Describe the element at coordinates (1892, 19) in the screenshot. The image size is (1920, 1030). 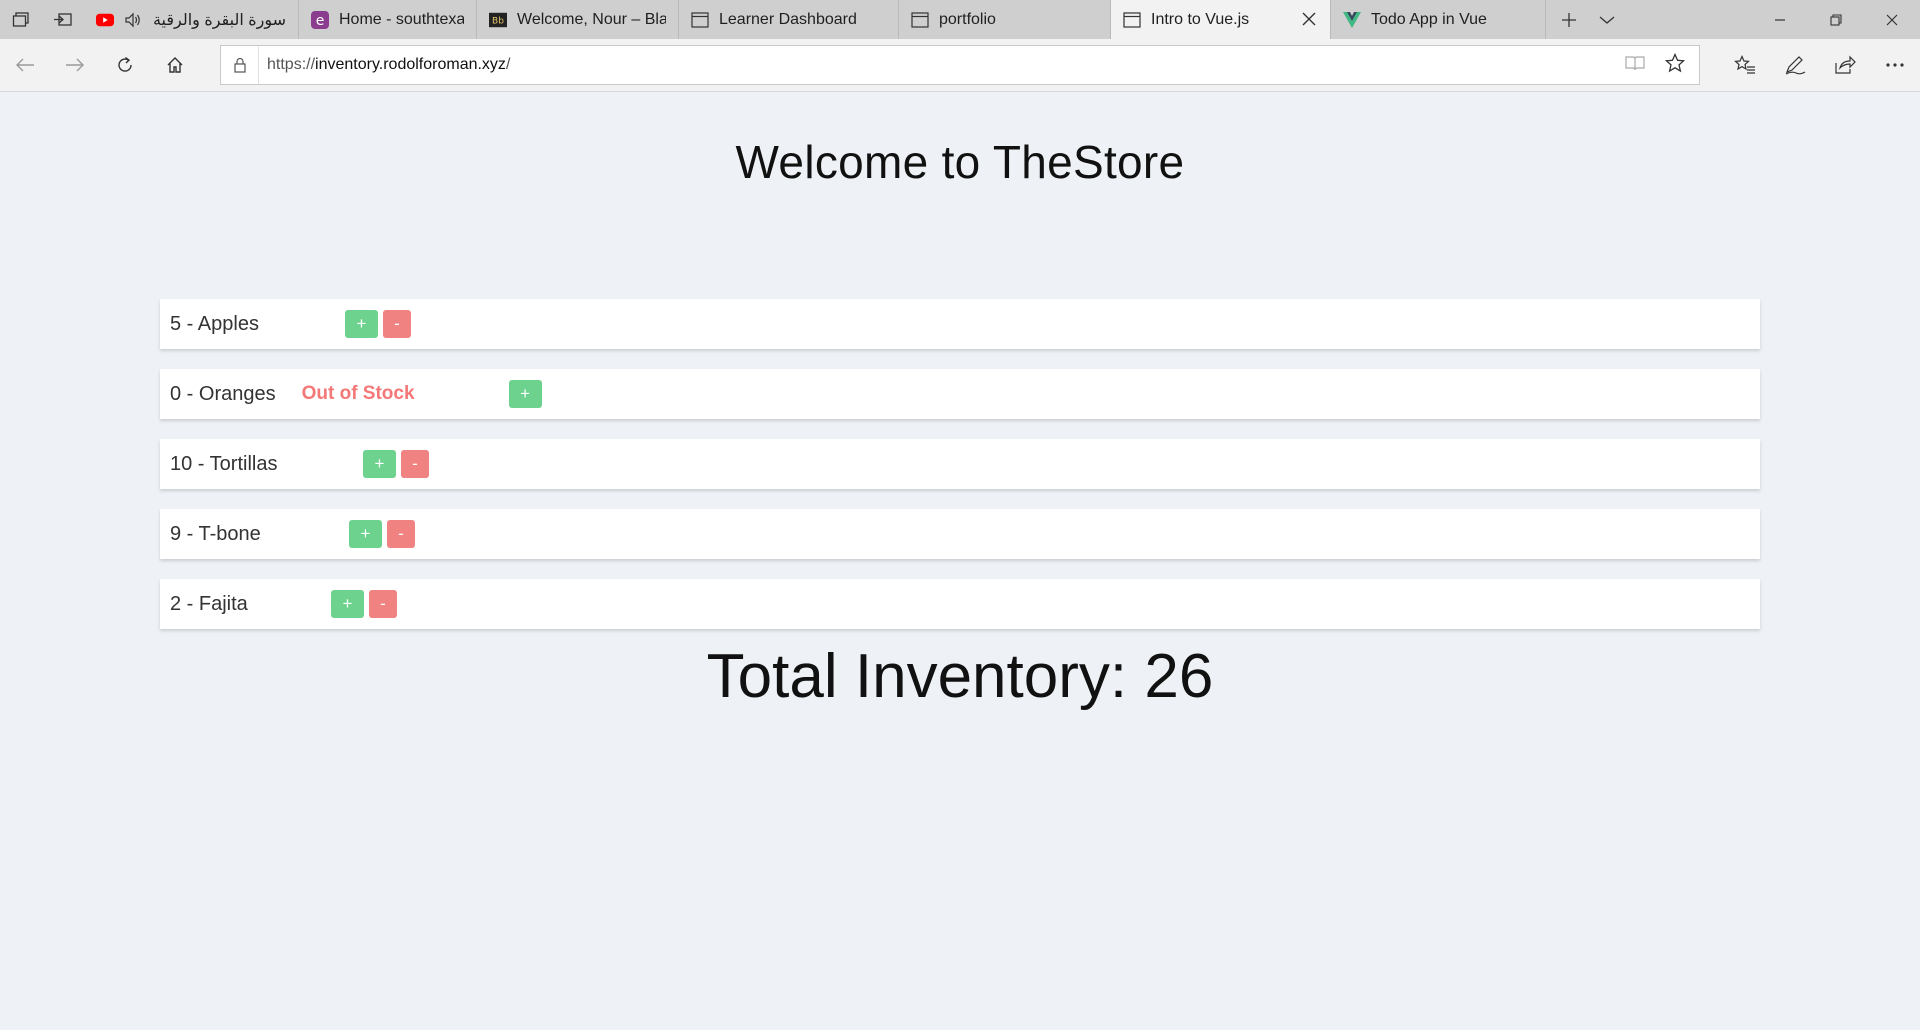
I see `close-window-icon` at that location.